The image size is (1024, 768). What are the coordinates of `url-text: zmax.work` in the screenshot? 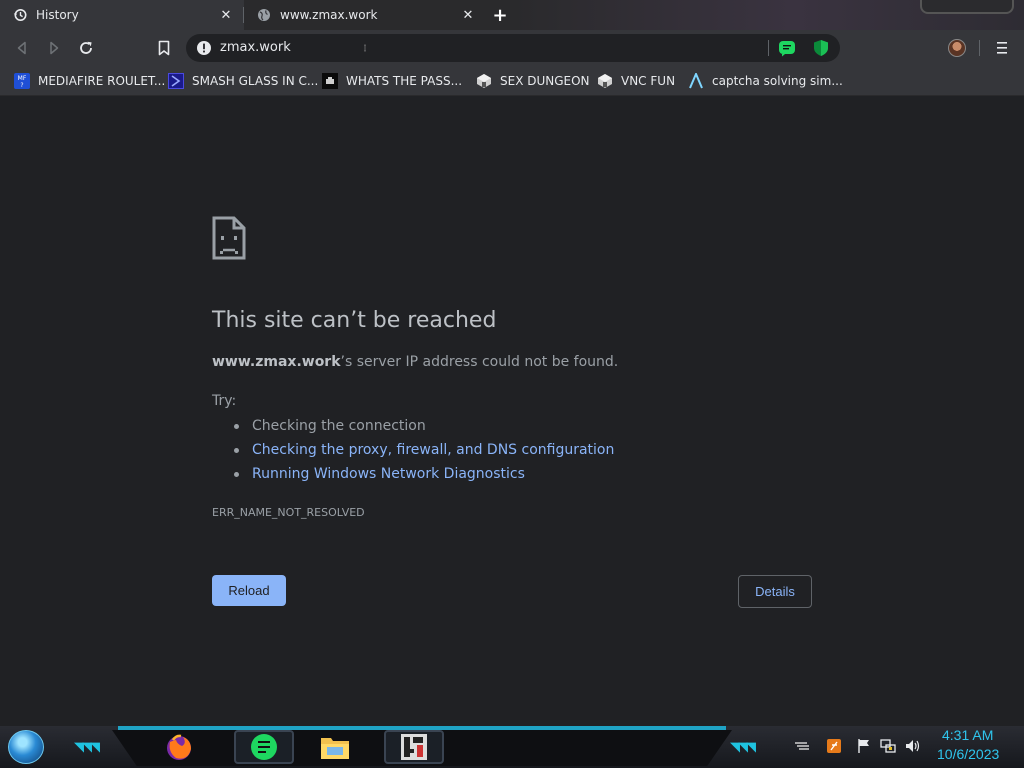 It's located at (255, 47).